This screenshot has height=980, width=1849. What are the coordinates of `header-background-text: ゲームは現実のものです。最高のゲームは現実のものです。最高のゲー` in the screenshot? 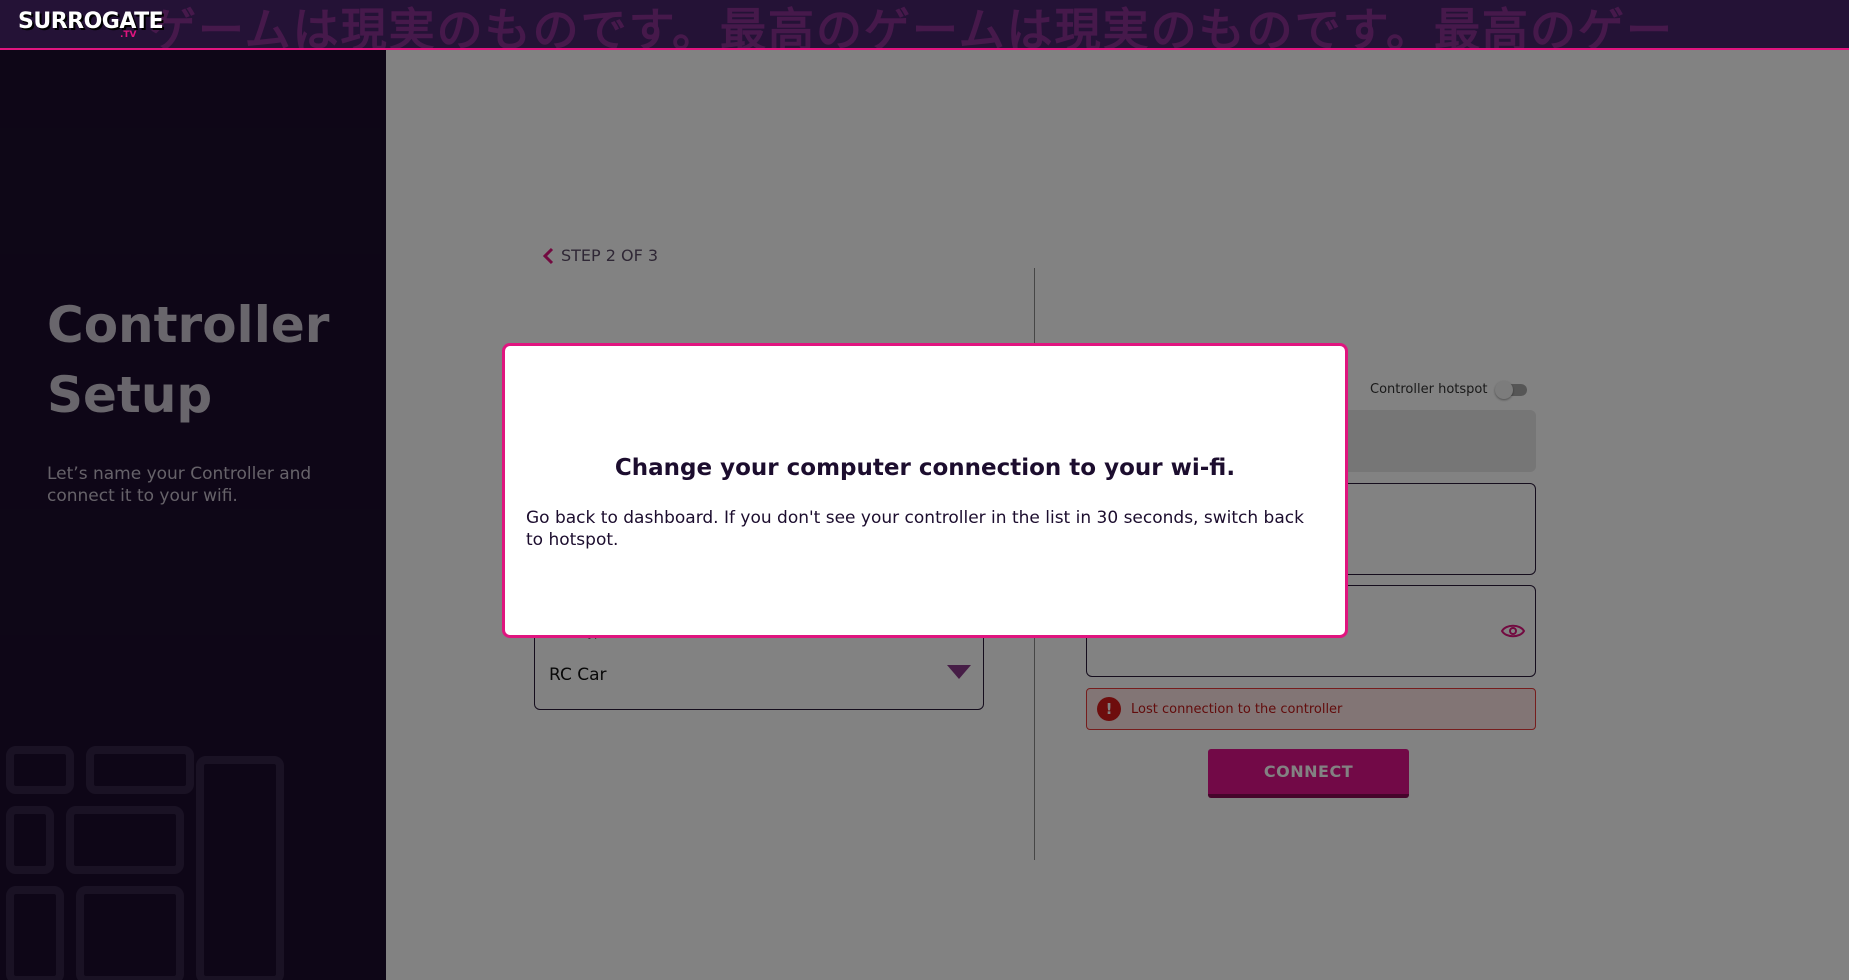 It's located at (912, 26).